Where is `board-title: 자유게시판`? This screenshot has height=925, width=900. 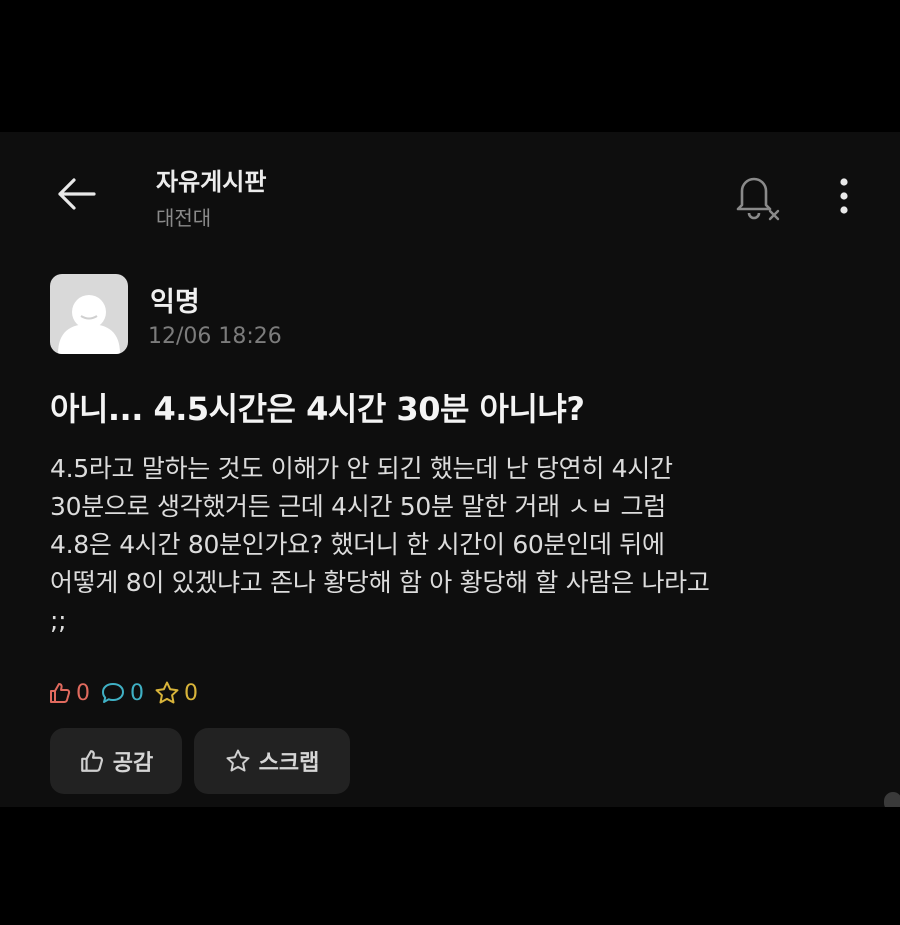 board-title: 자유게시판 is located at coordinates (211, 182).